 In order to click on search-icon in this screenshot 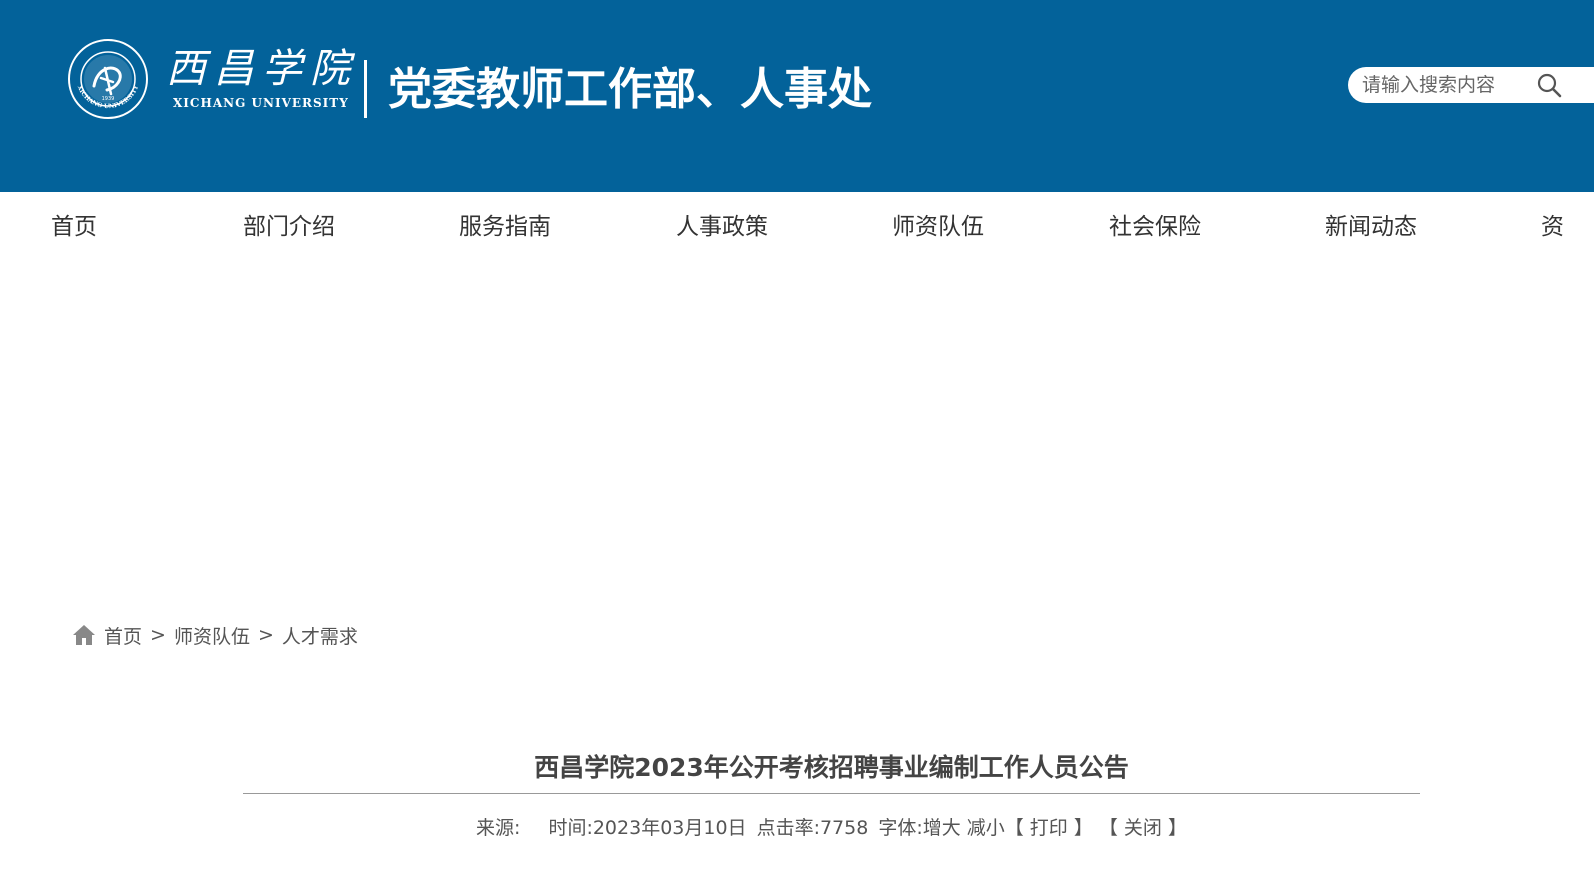, I will do `click(1549, 85)`.